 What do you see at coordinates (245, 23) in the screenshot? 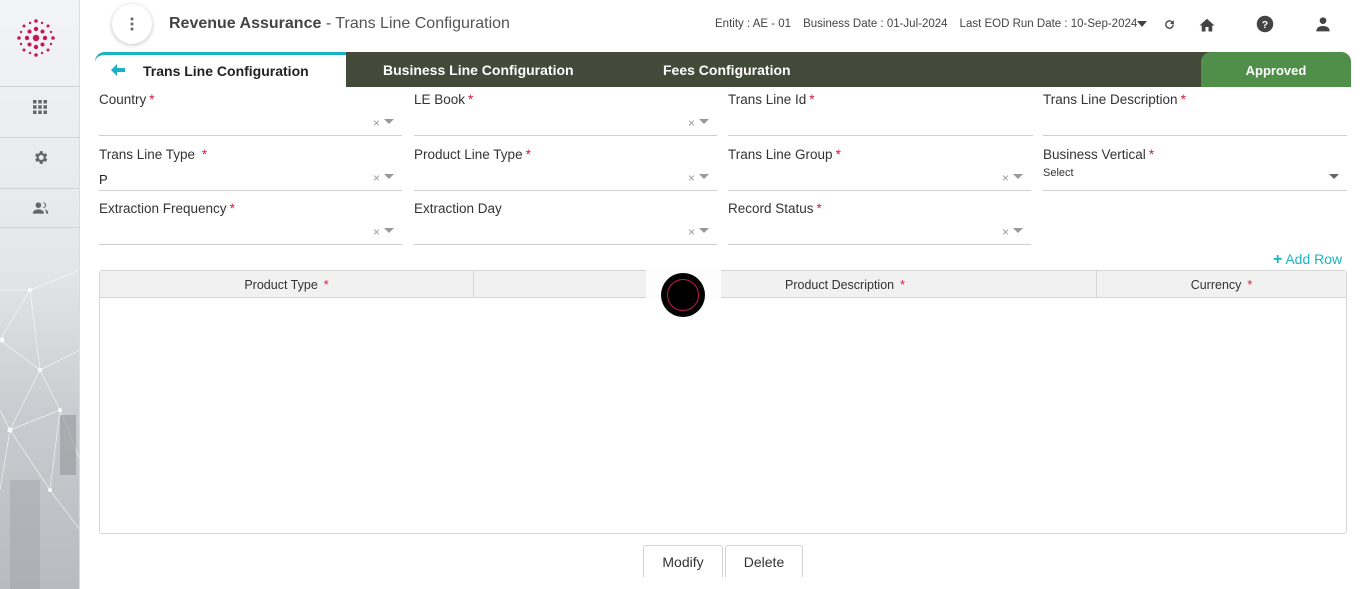
I see `app-name: Revenue Assurance` at bounding box center [245, 23].